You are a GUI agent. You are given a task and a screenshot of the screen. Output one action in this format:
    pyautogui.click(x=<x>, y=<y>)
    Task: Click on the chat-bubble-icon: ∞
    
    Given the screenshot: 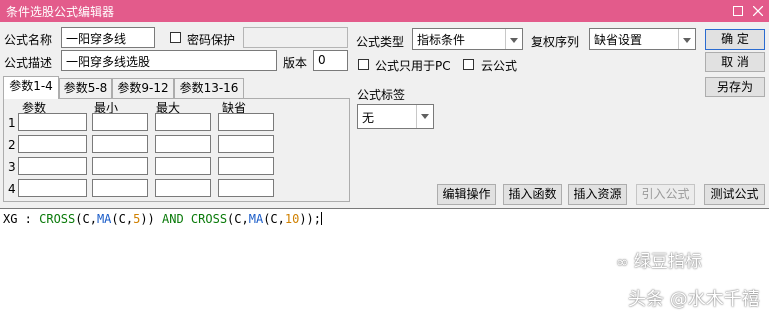 What is the action you would take?
    pyautogui.click(x=622, y=262)
    